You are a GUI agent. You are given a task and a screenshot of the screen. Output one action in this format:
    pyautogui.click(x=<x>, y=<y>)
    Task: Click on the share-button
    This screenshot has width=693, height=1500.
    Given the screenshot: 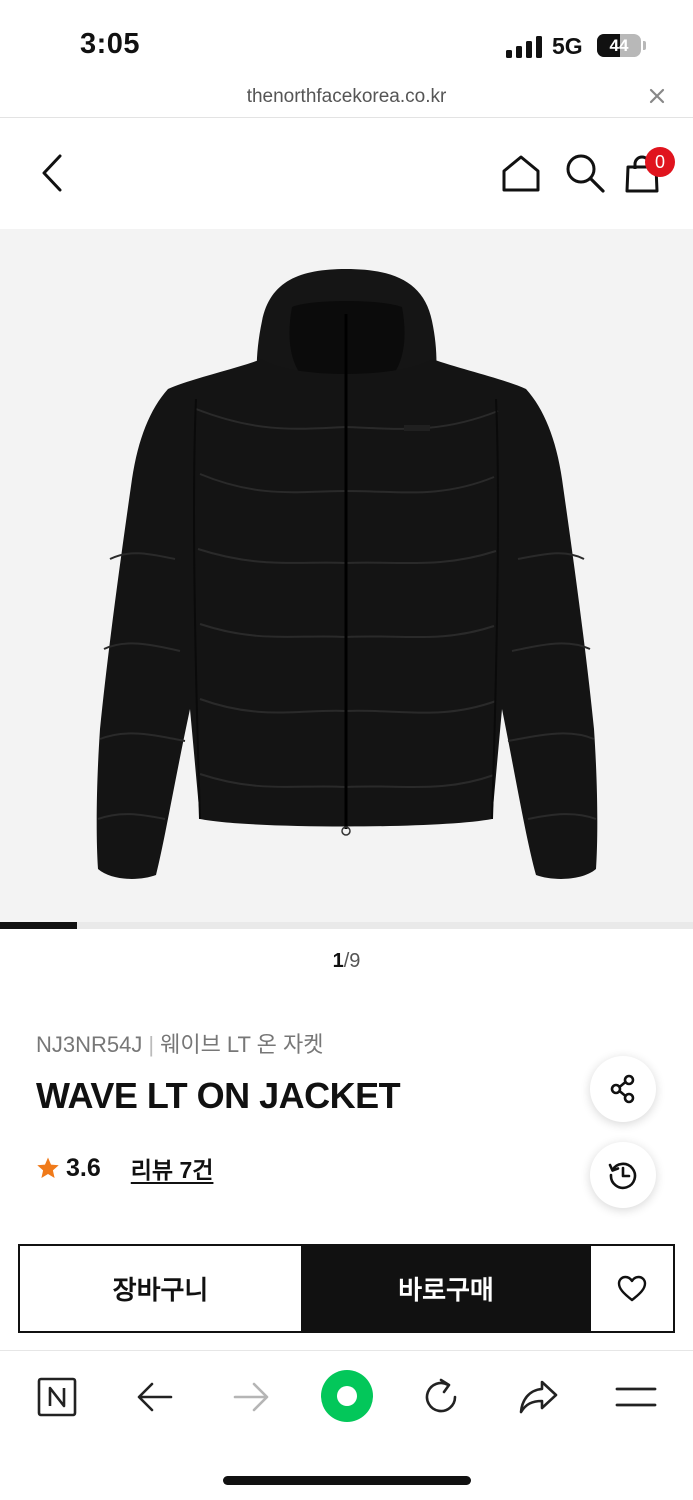 What is the action you would take?
    pyautogui.click(x=623, y=1089)
    